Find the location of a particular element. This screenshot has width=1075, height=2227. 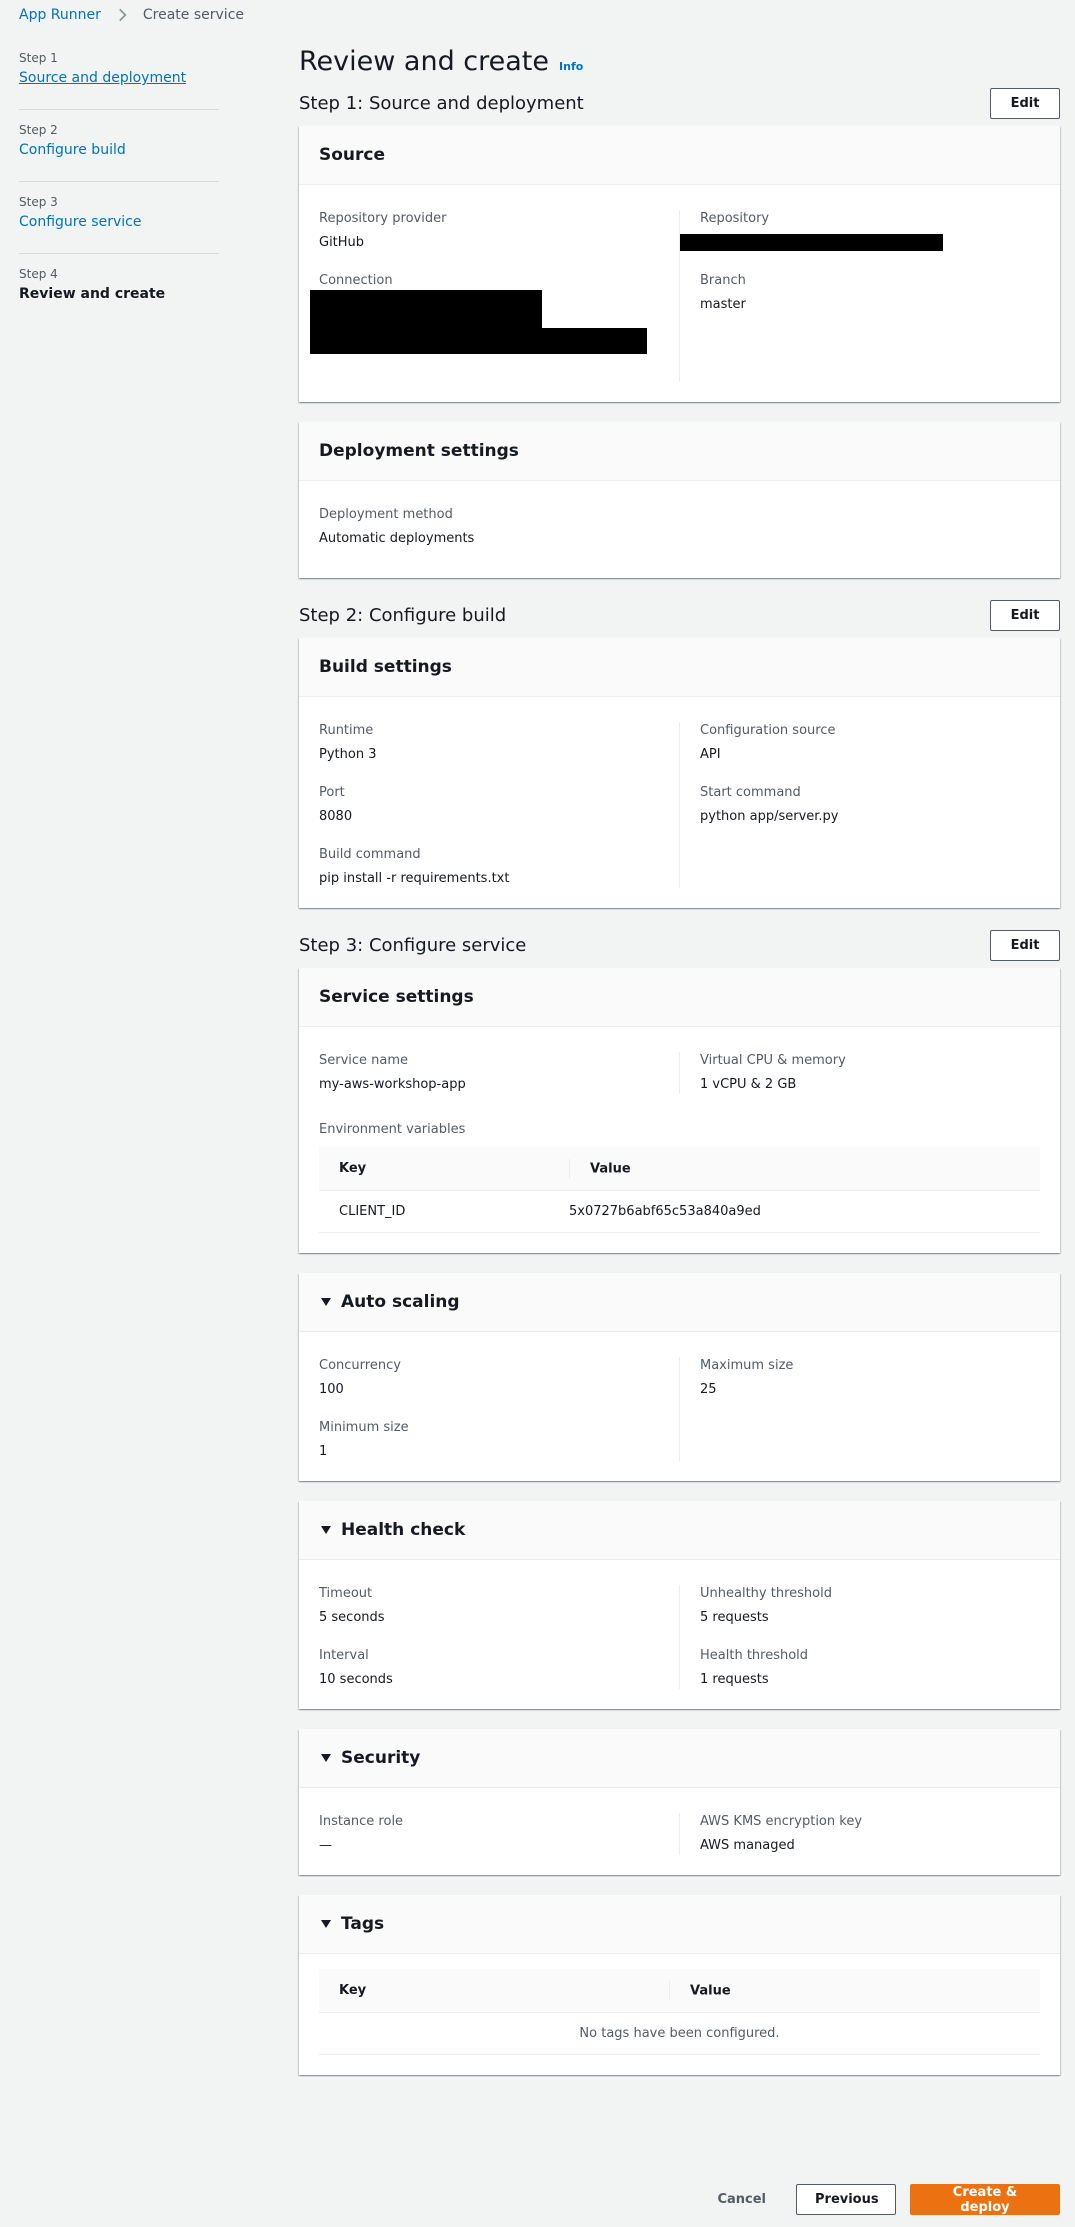

step-link-configure-build: Configure build is located at coordinates (119, 150).